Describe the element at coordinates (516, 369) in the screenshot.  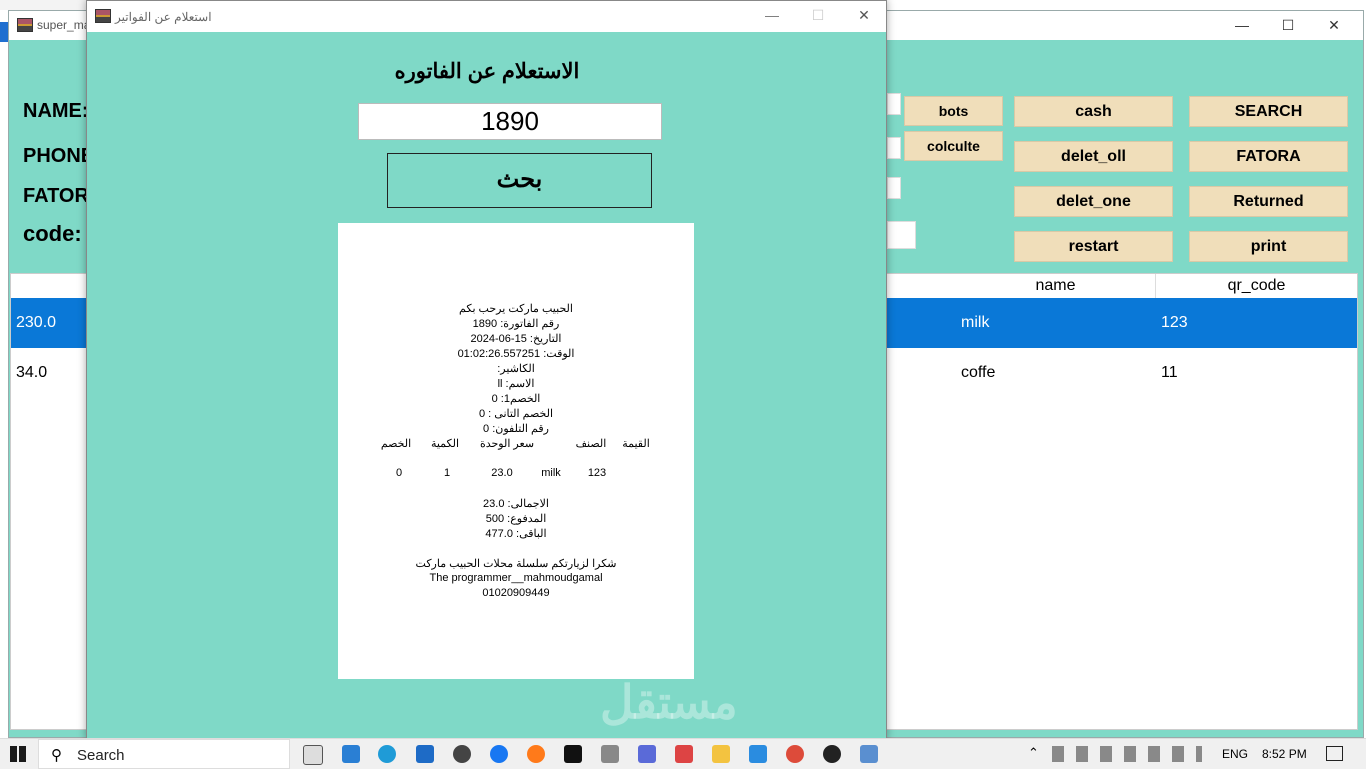
I see `receipt-line: الكاشير:` at that location.